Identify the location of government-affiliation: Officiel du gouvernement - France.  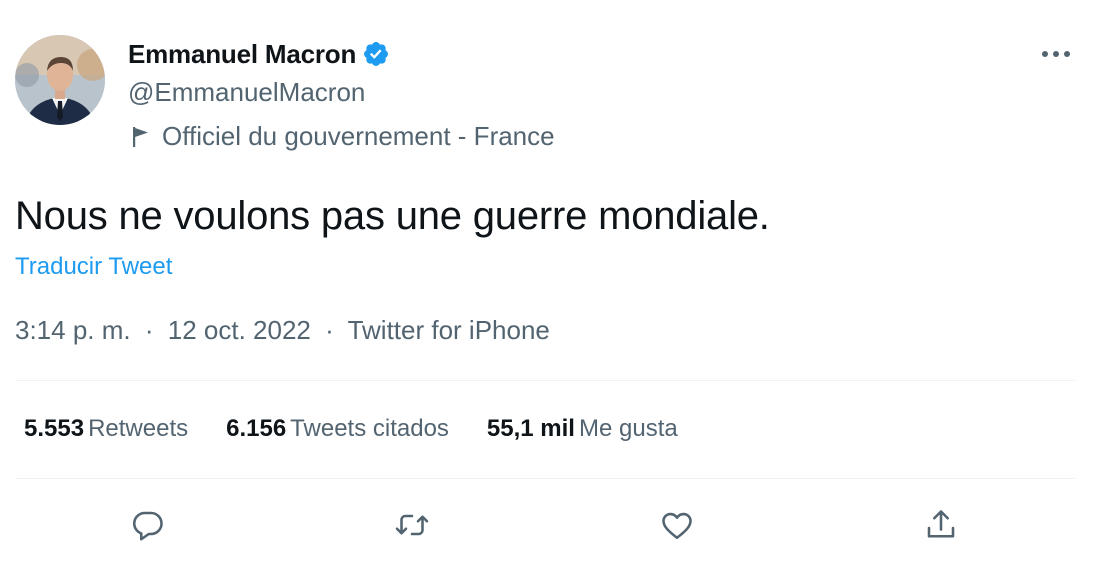
(342, 136).